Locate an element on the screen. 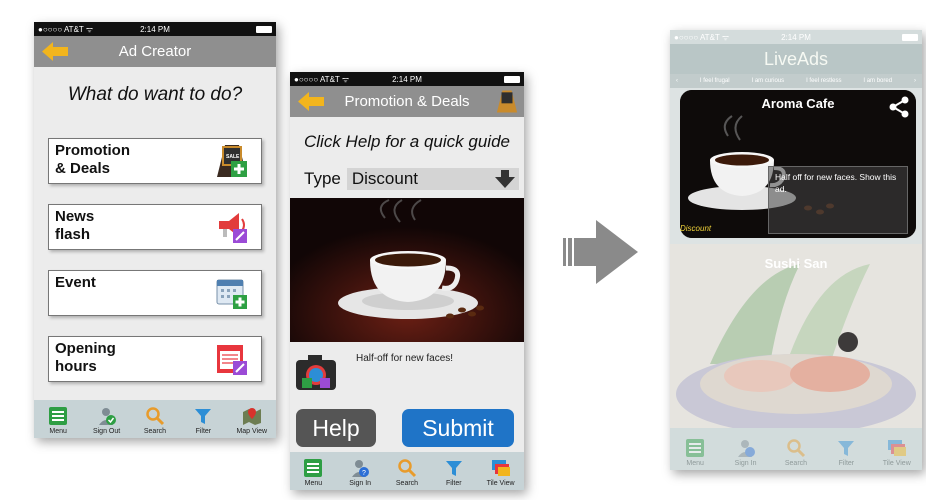 Image resolution: width=926 pixels, height=500 pixels. help-button: Help is located at coordinates (336, 428).